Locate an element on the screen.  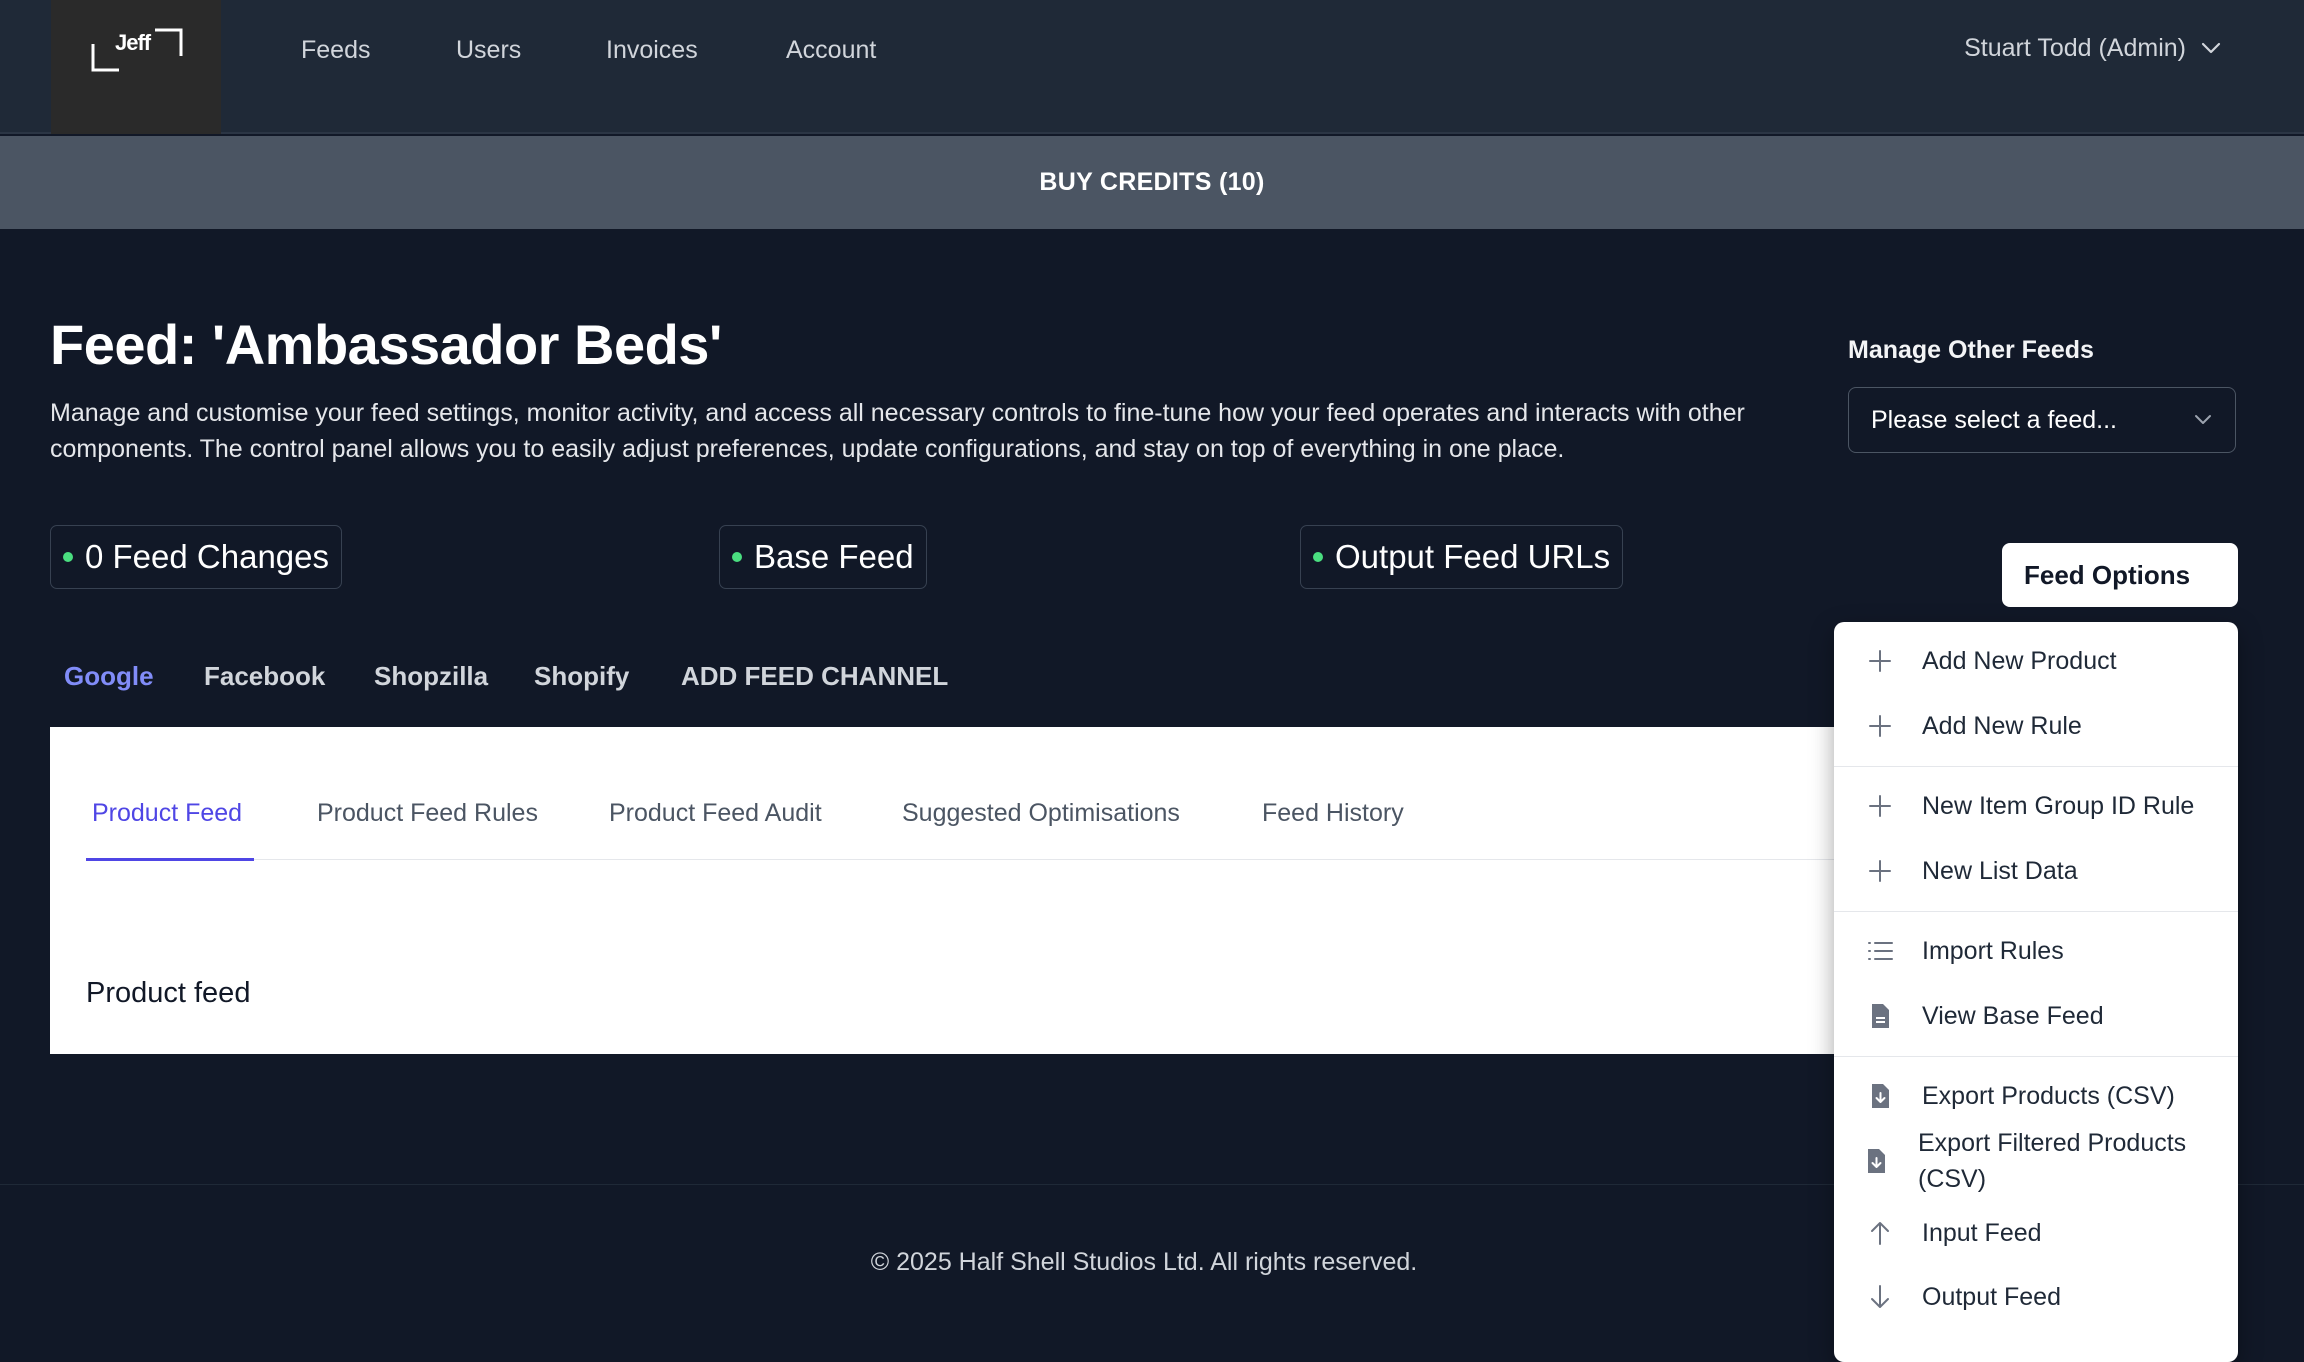
menu-item-view-base-feed: View Base Feed is located at coordinates (2036, 1016).